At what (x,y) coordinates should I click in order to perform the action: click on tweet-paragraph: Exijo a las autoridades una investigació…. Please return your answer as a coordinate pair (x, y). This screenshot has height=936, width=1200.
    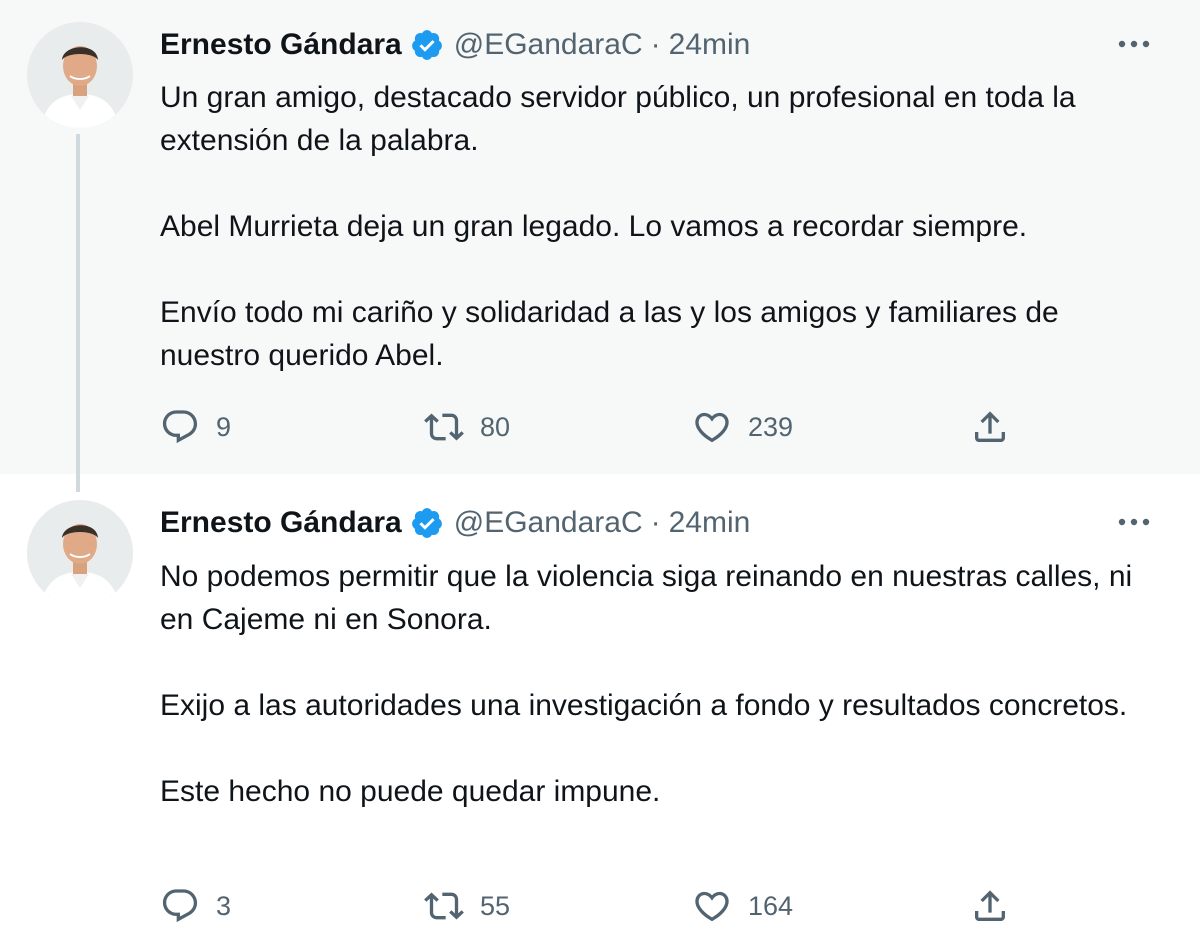
    Looking at the image, I should click on (644, 705).